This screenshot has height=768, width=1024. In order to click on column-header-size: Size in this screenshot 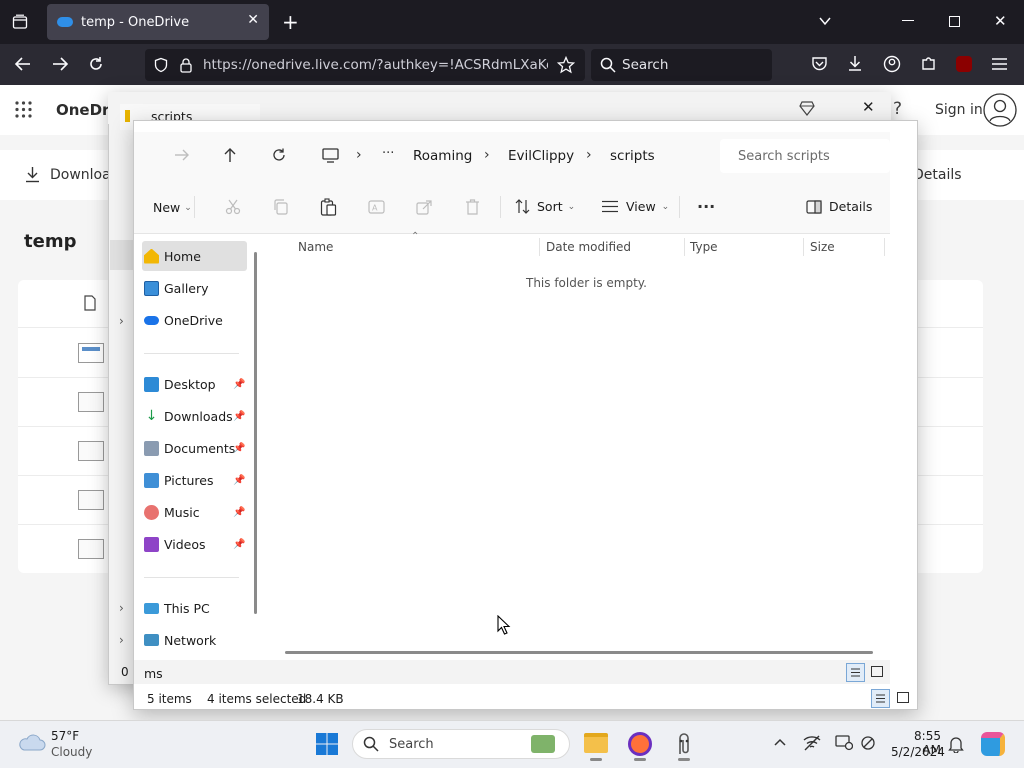, I will do `click(822, 247)`.